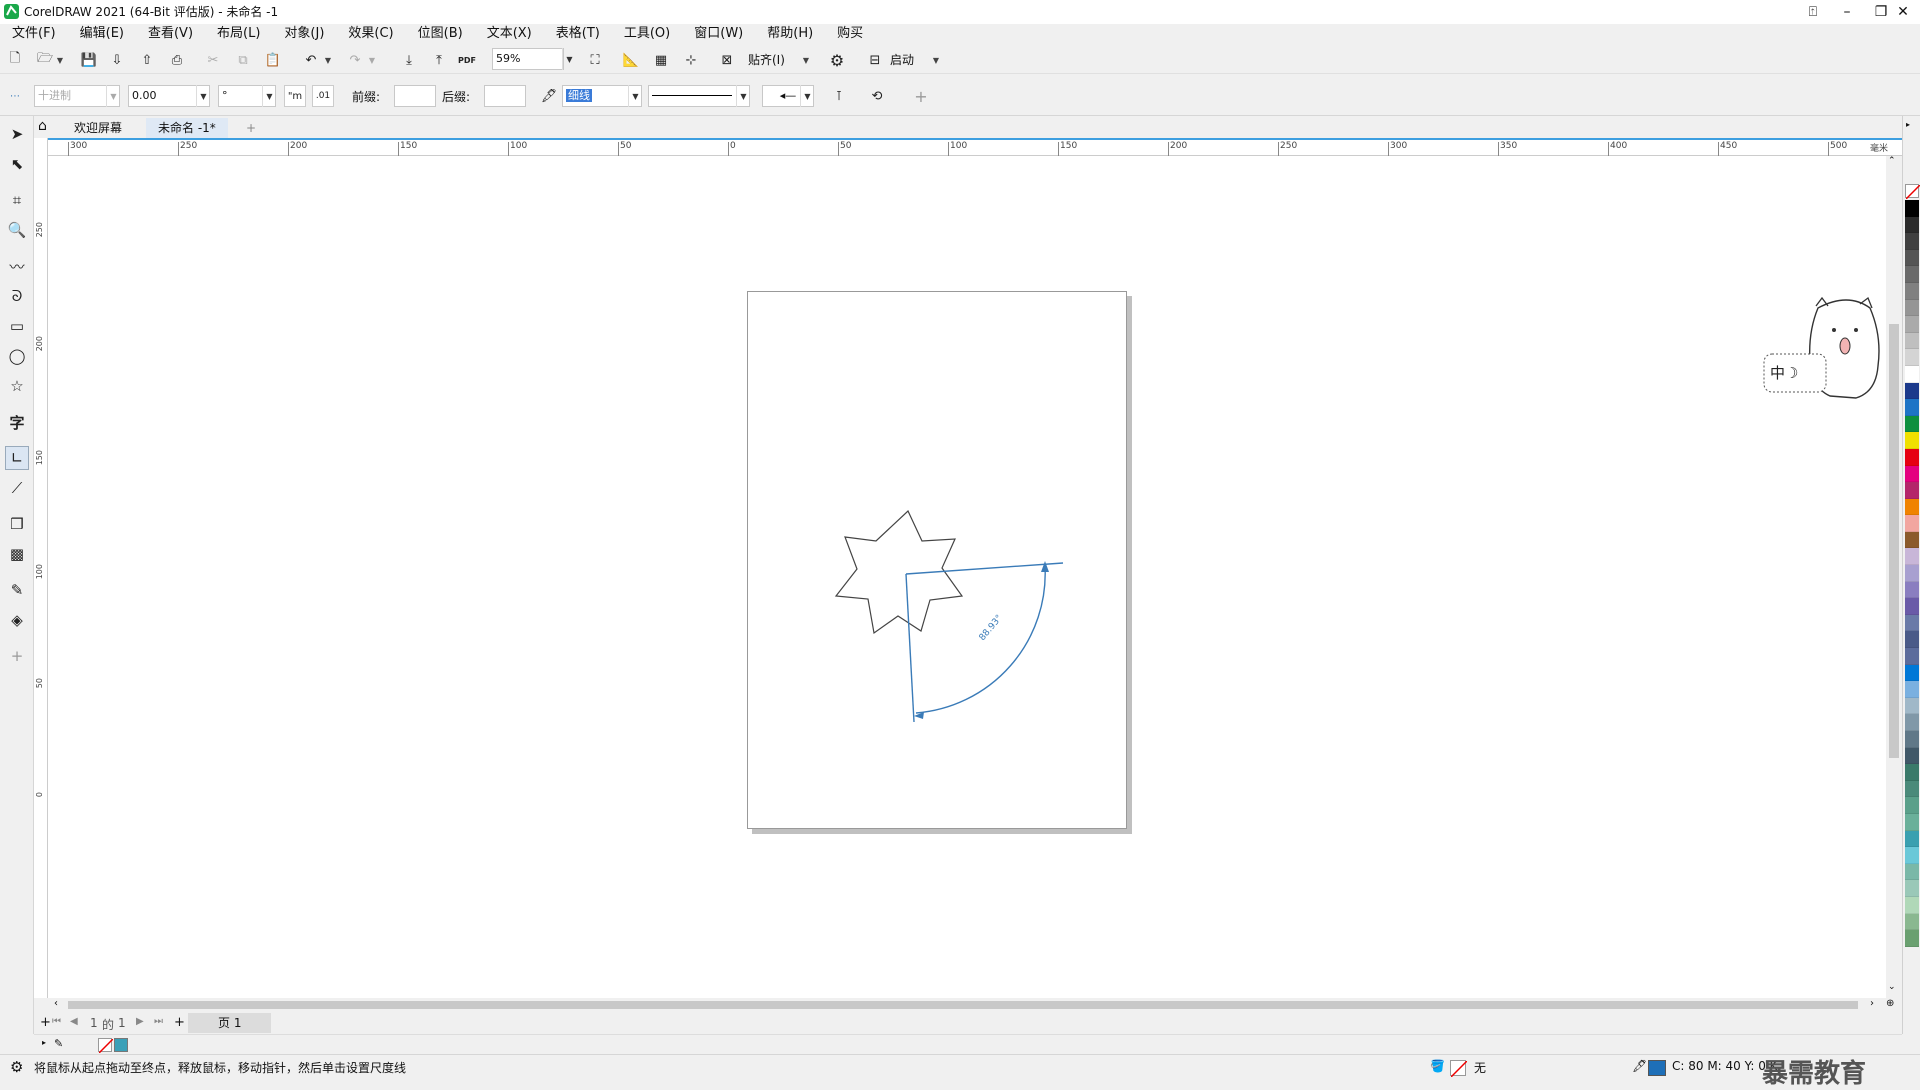 This screenshot has width=1920, height=1090. Describe the element at coordinates (17, 230) in the screenshot. I see `zoom-tool-icon: 🔍` at that location.